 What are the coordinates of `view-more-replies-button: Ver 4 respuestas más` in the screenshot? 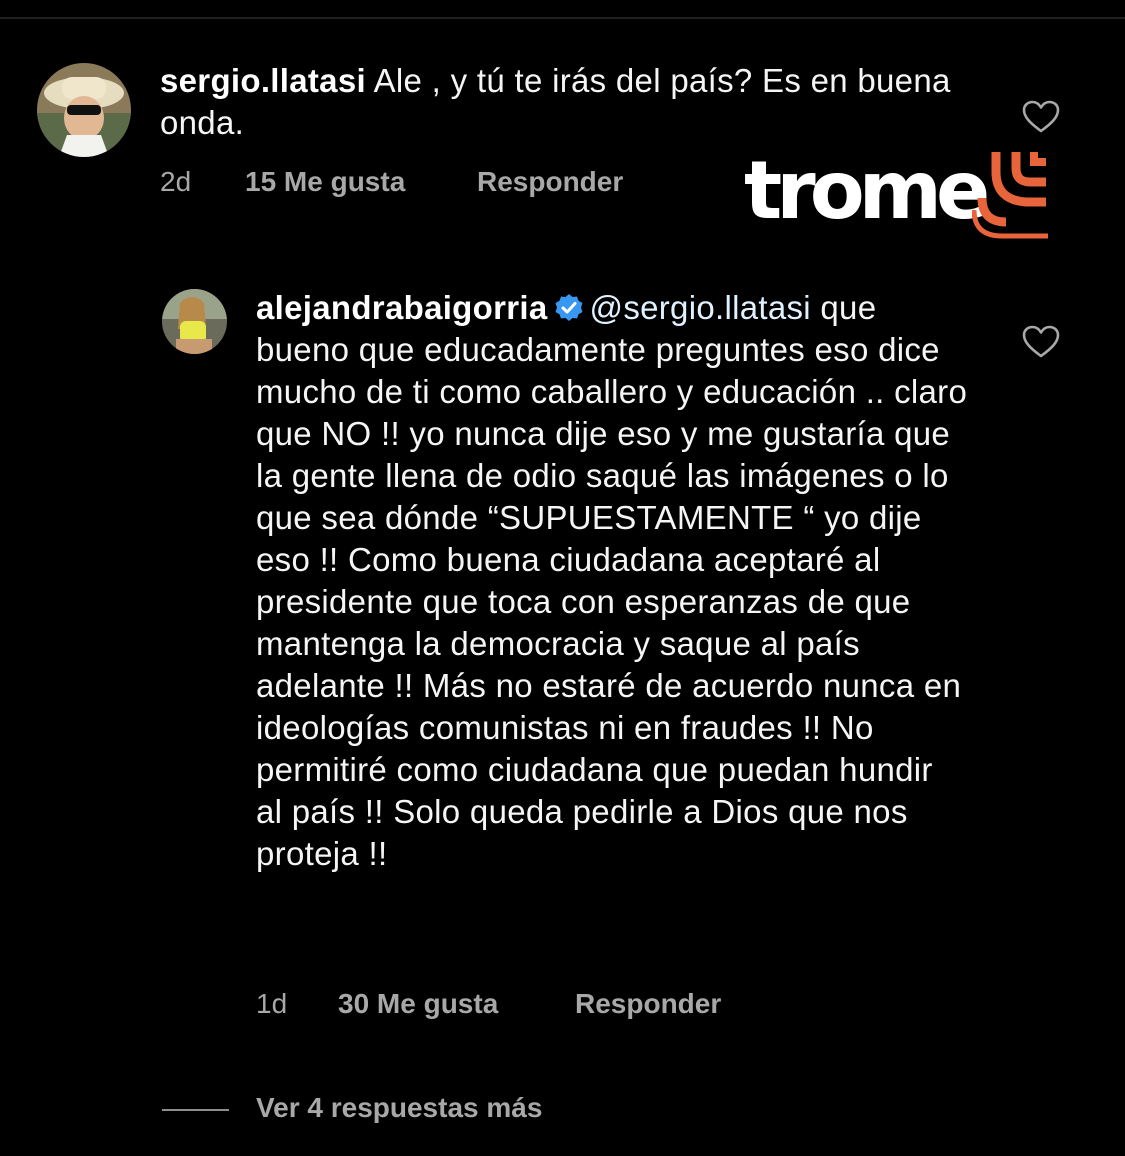 It's located at (399, 1108).